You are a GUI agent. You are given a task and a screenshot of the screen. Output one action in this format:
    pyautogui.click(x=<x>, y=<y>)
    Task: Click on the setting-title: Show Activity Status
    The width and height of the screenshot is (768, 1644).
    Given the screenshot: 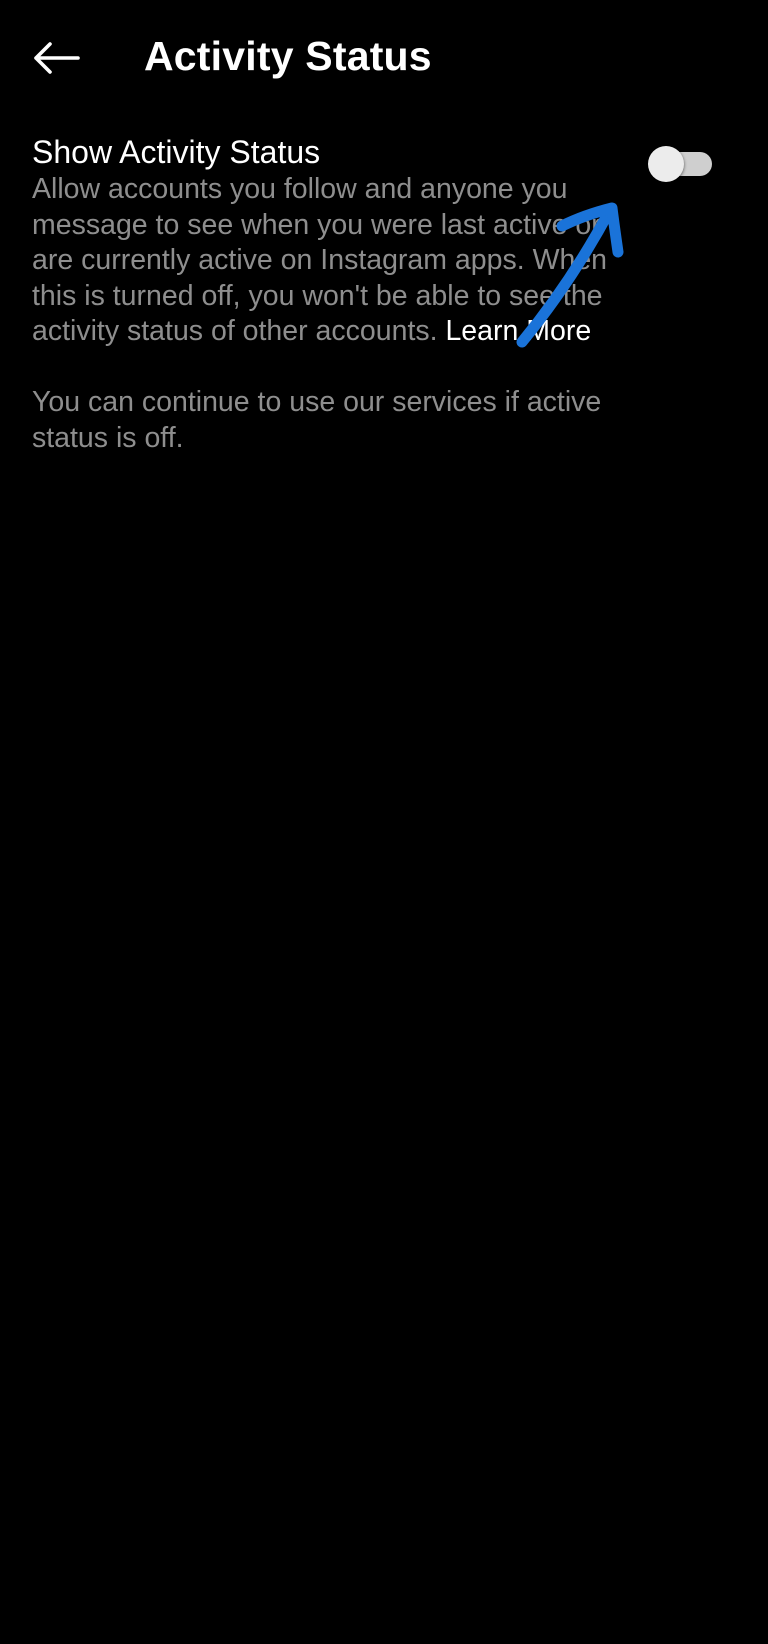 What is the action you would take?
    pyautogui.click(x=176, y=152)
    